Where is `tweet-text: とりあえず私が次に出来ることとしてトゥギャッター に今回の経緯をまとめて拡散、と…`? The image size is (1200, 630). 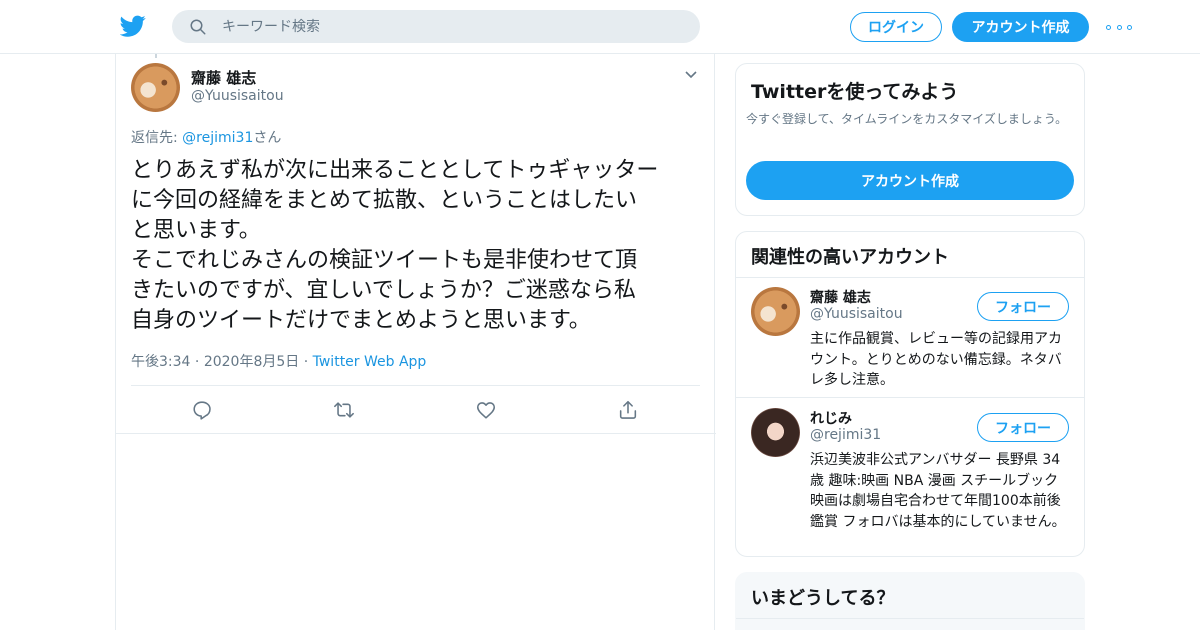
tweet-text: とりあえず私が次に出来ることとしてトゥギャッター に今回の経緯をまとめて拡散、と… is located at coordinates (395, 245).